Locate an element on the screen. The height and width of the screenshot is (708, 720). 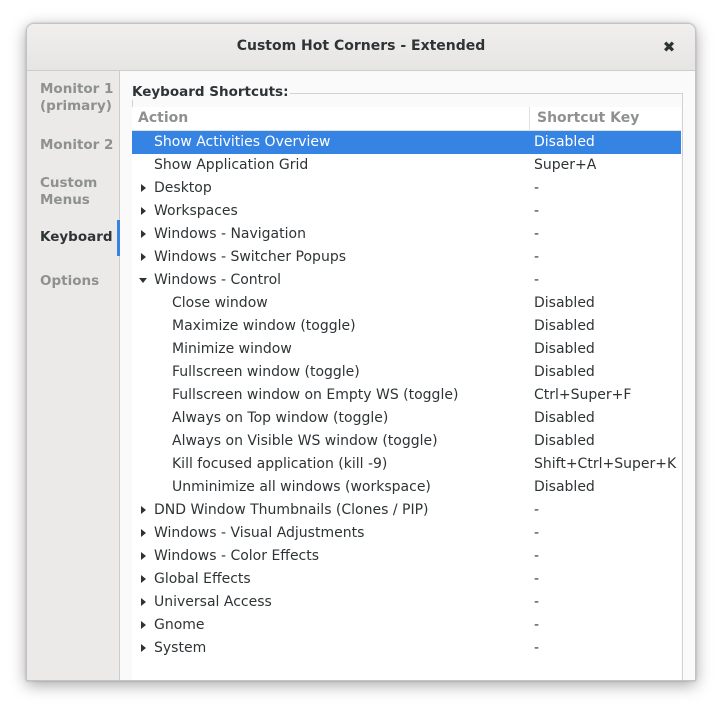
tree-row: Global Effects - is located at coordinates (406, 579).